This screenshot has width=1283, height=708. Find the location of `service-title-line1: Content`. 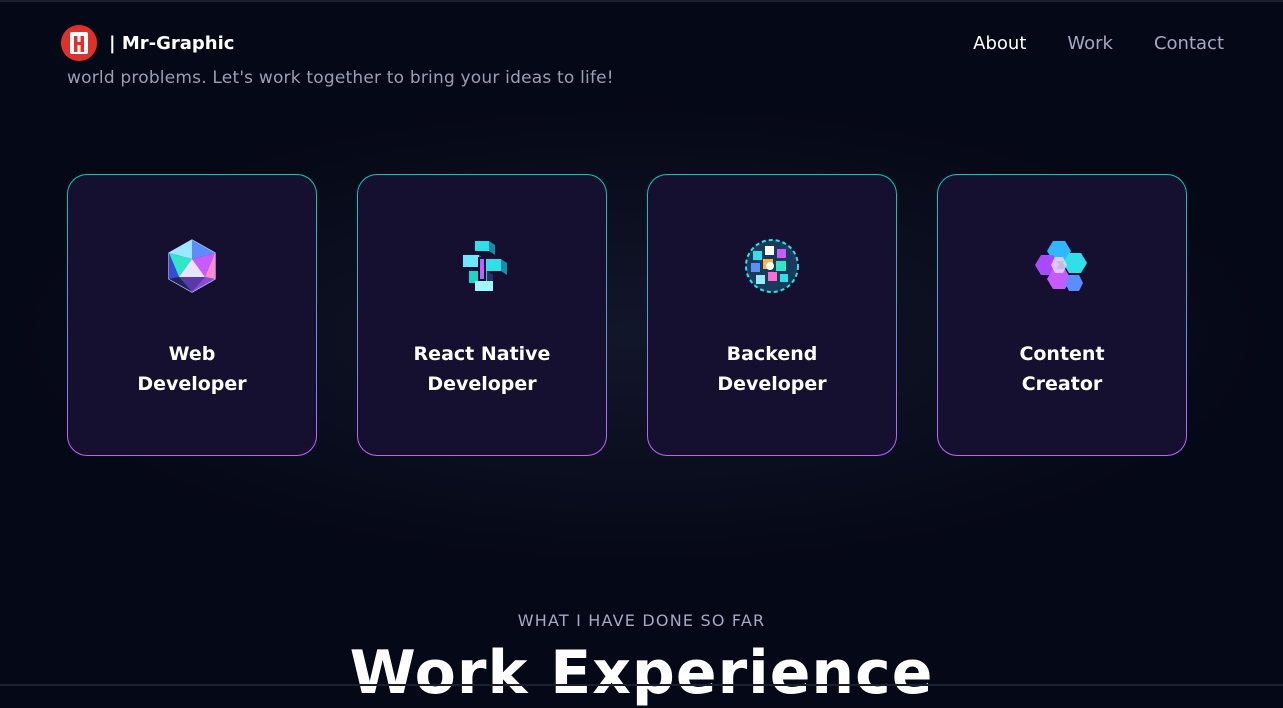

service-title-line1: Content is located at coordinates (1062, 354).